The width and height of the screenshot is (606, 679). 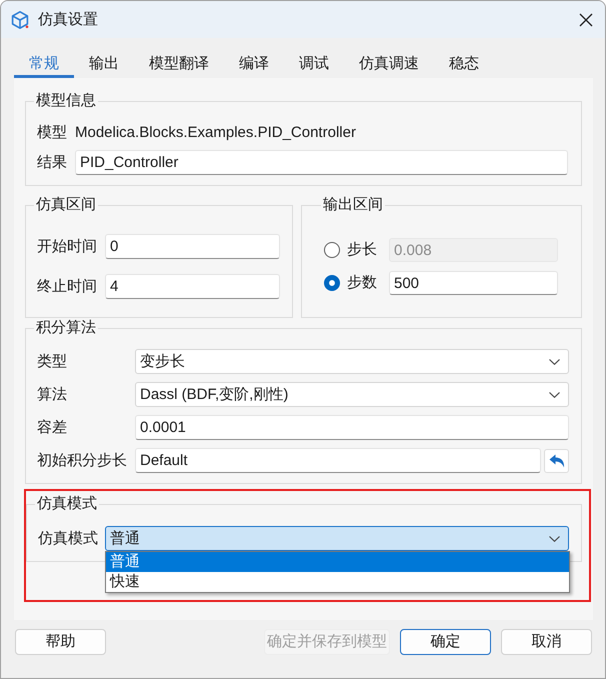 What do you see at coordinates (66, 101) in the screenshot?
I see `group-title: 模型信息` at bounding box center [66, 101].